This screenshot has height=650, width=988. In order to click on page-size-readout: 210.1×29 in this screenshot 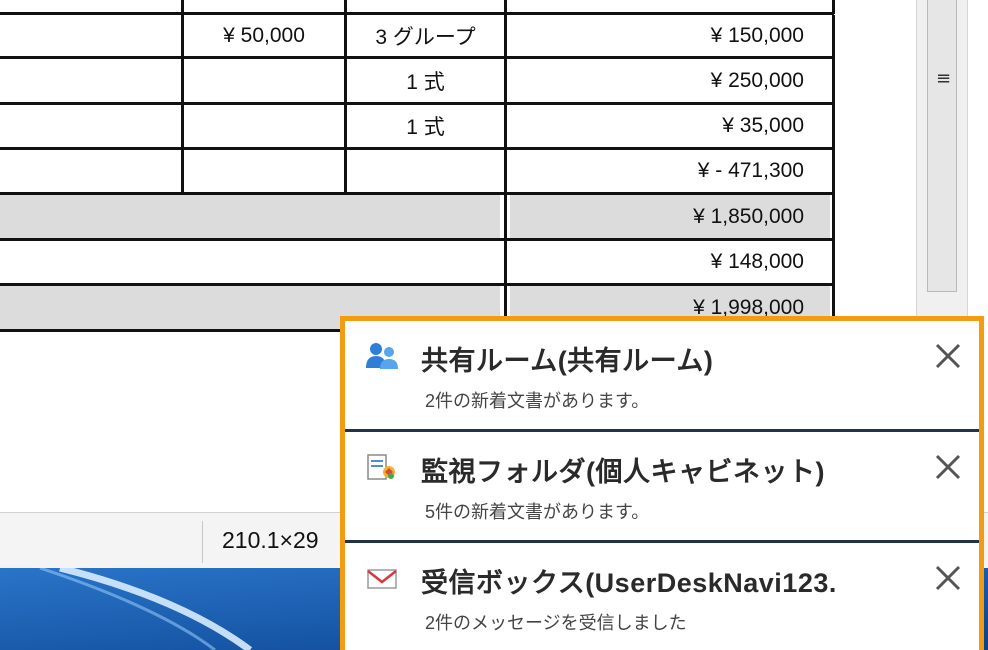, I will do `click(270, 540)`.